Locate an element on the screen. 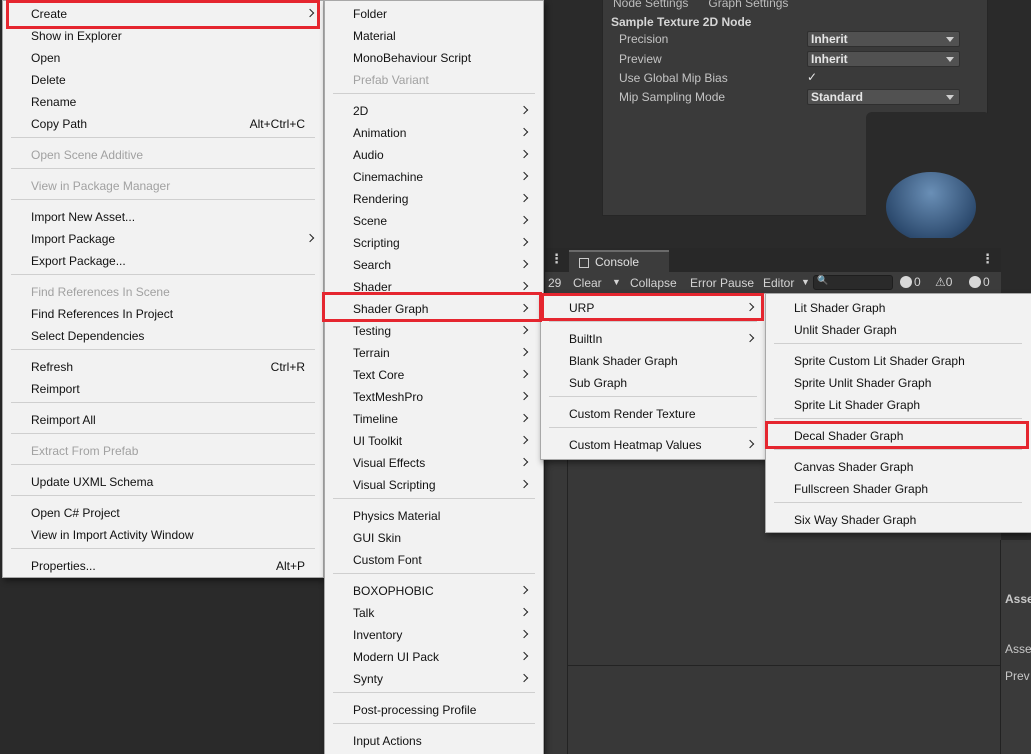 The image size is (1031, 754). warning-count-toggle: ⚠0 is located at coordinates (943, 283).